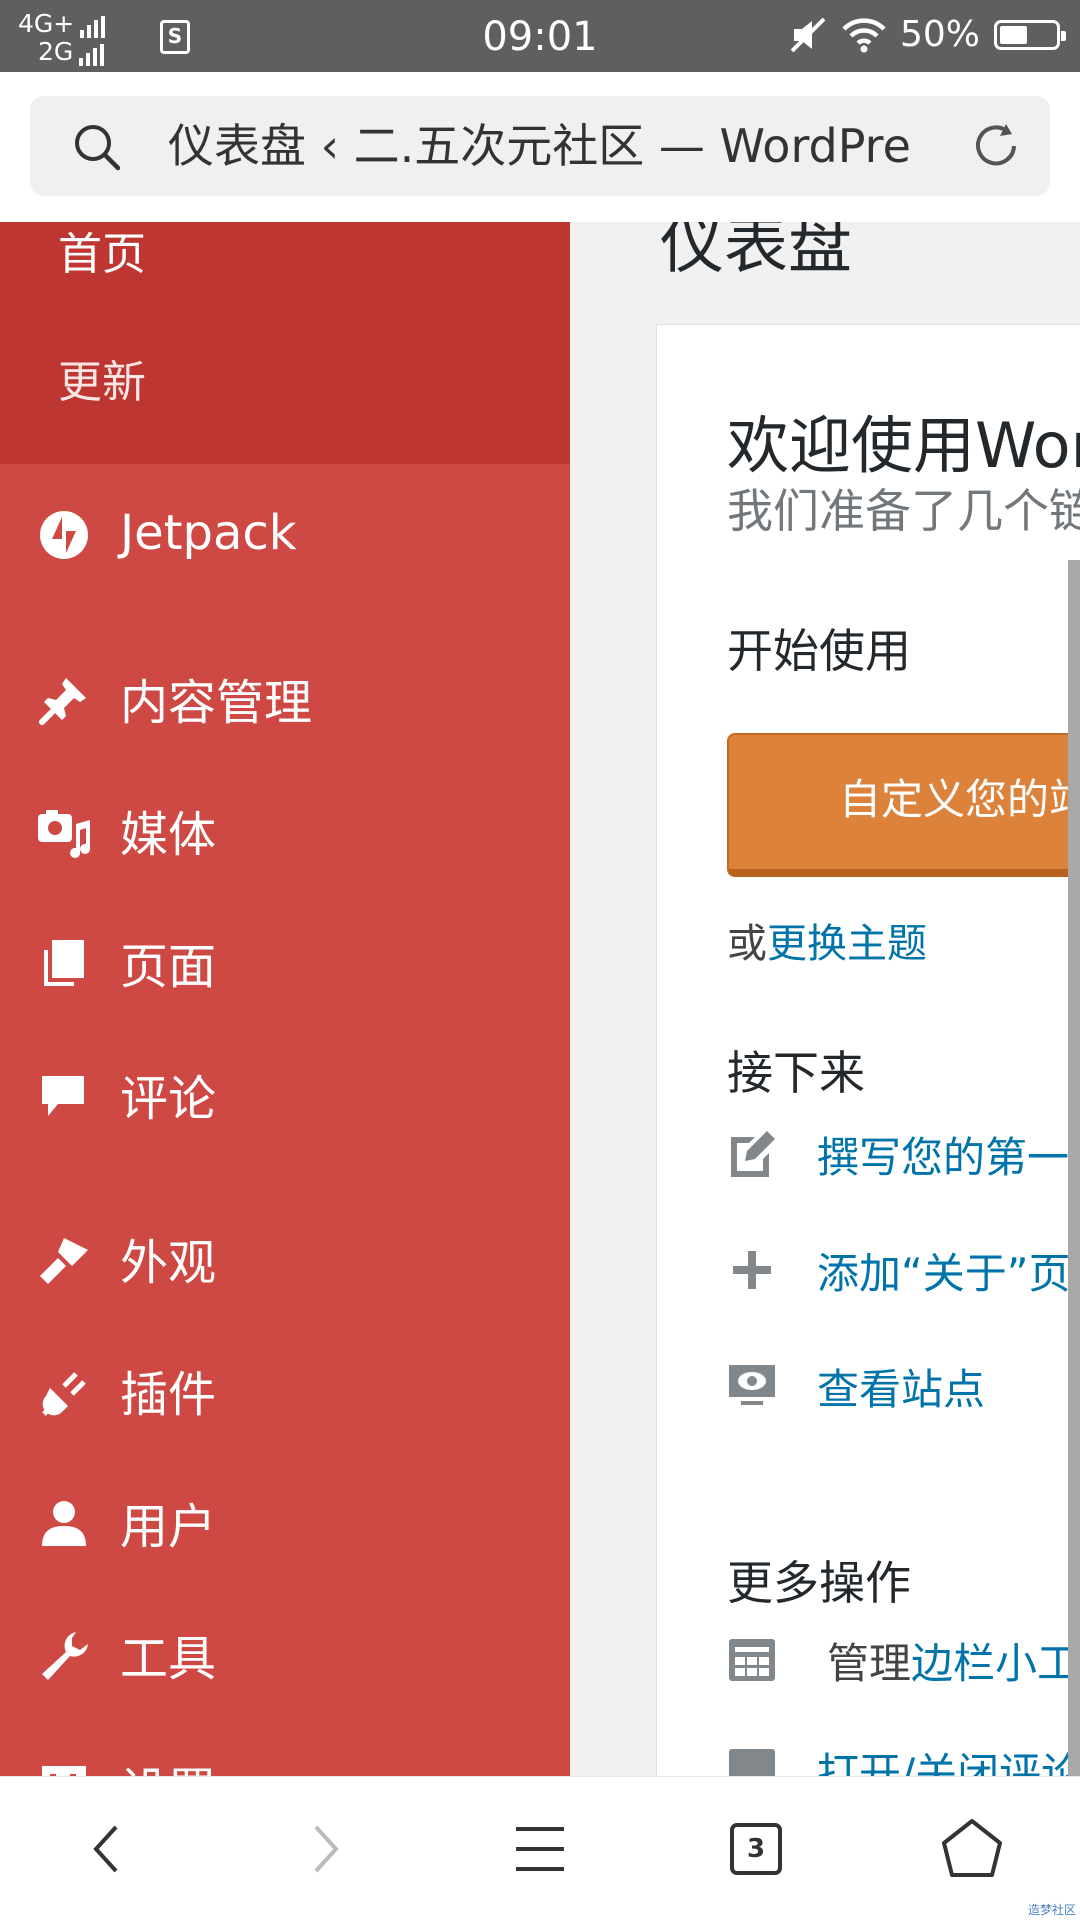  I want to click on watermark: 造梦社区, so click(1051, 1910).